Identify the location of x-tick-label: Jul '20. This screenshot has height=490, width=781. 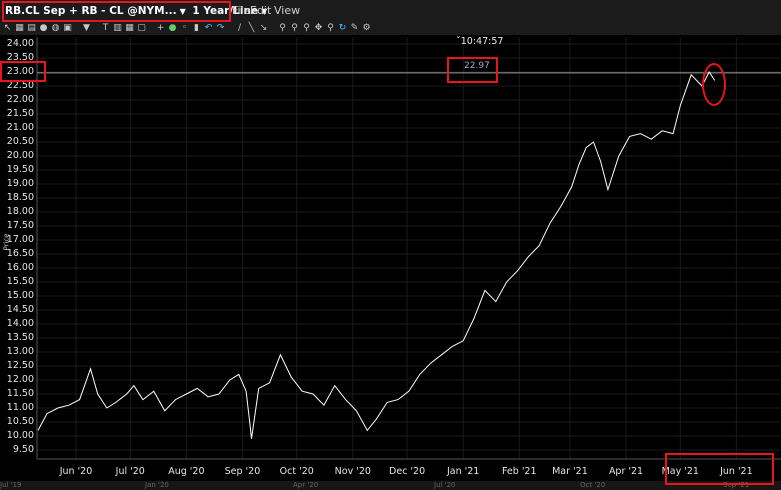
(130, 471).